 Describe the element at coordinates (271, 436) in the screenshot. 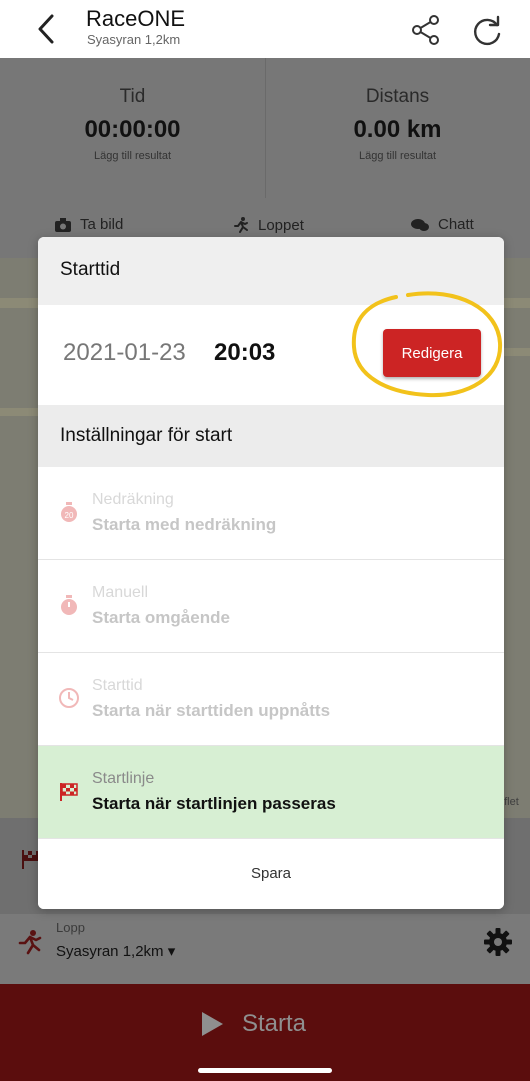

I see `settings-header: Inställningar för start` at that location.